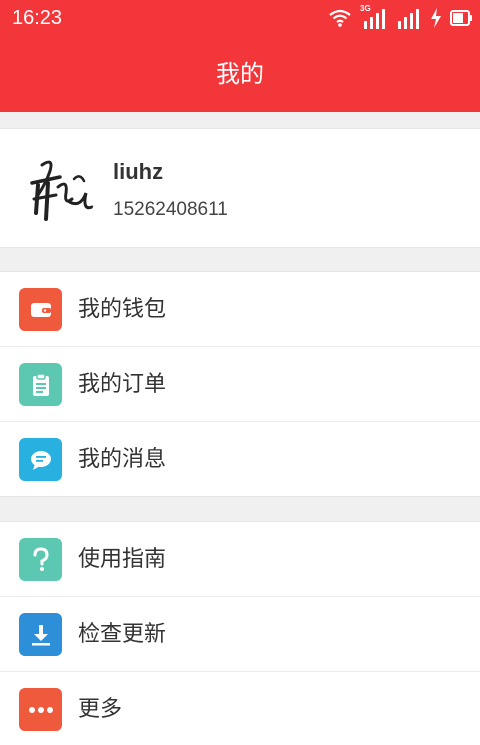 This screenshot has width=480, height=745. What do you see at coordinates (37, 18) in the screenshot?
I see `status-time: 16:23` at bounding box center [37, 18].